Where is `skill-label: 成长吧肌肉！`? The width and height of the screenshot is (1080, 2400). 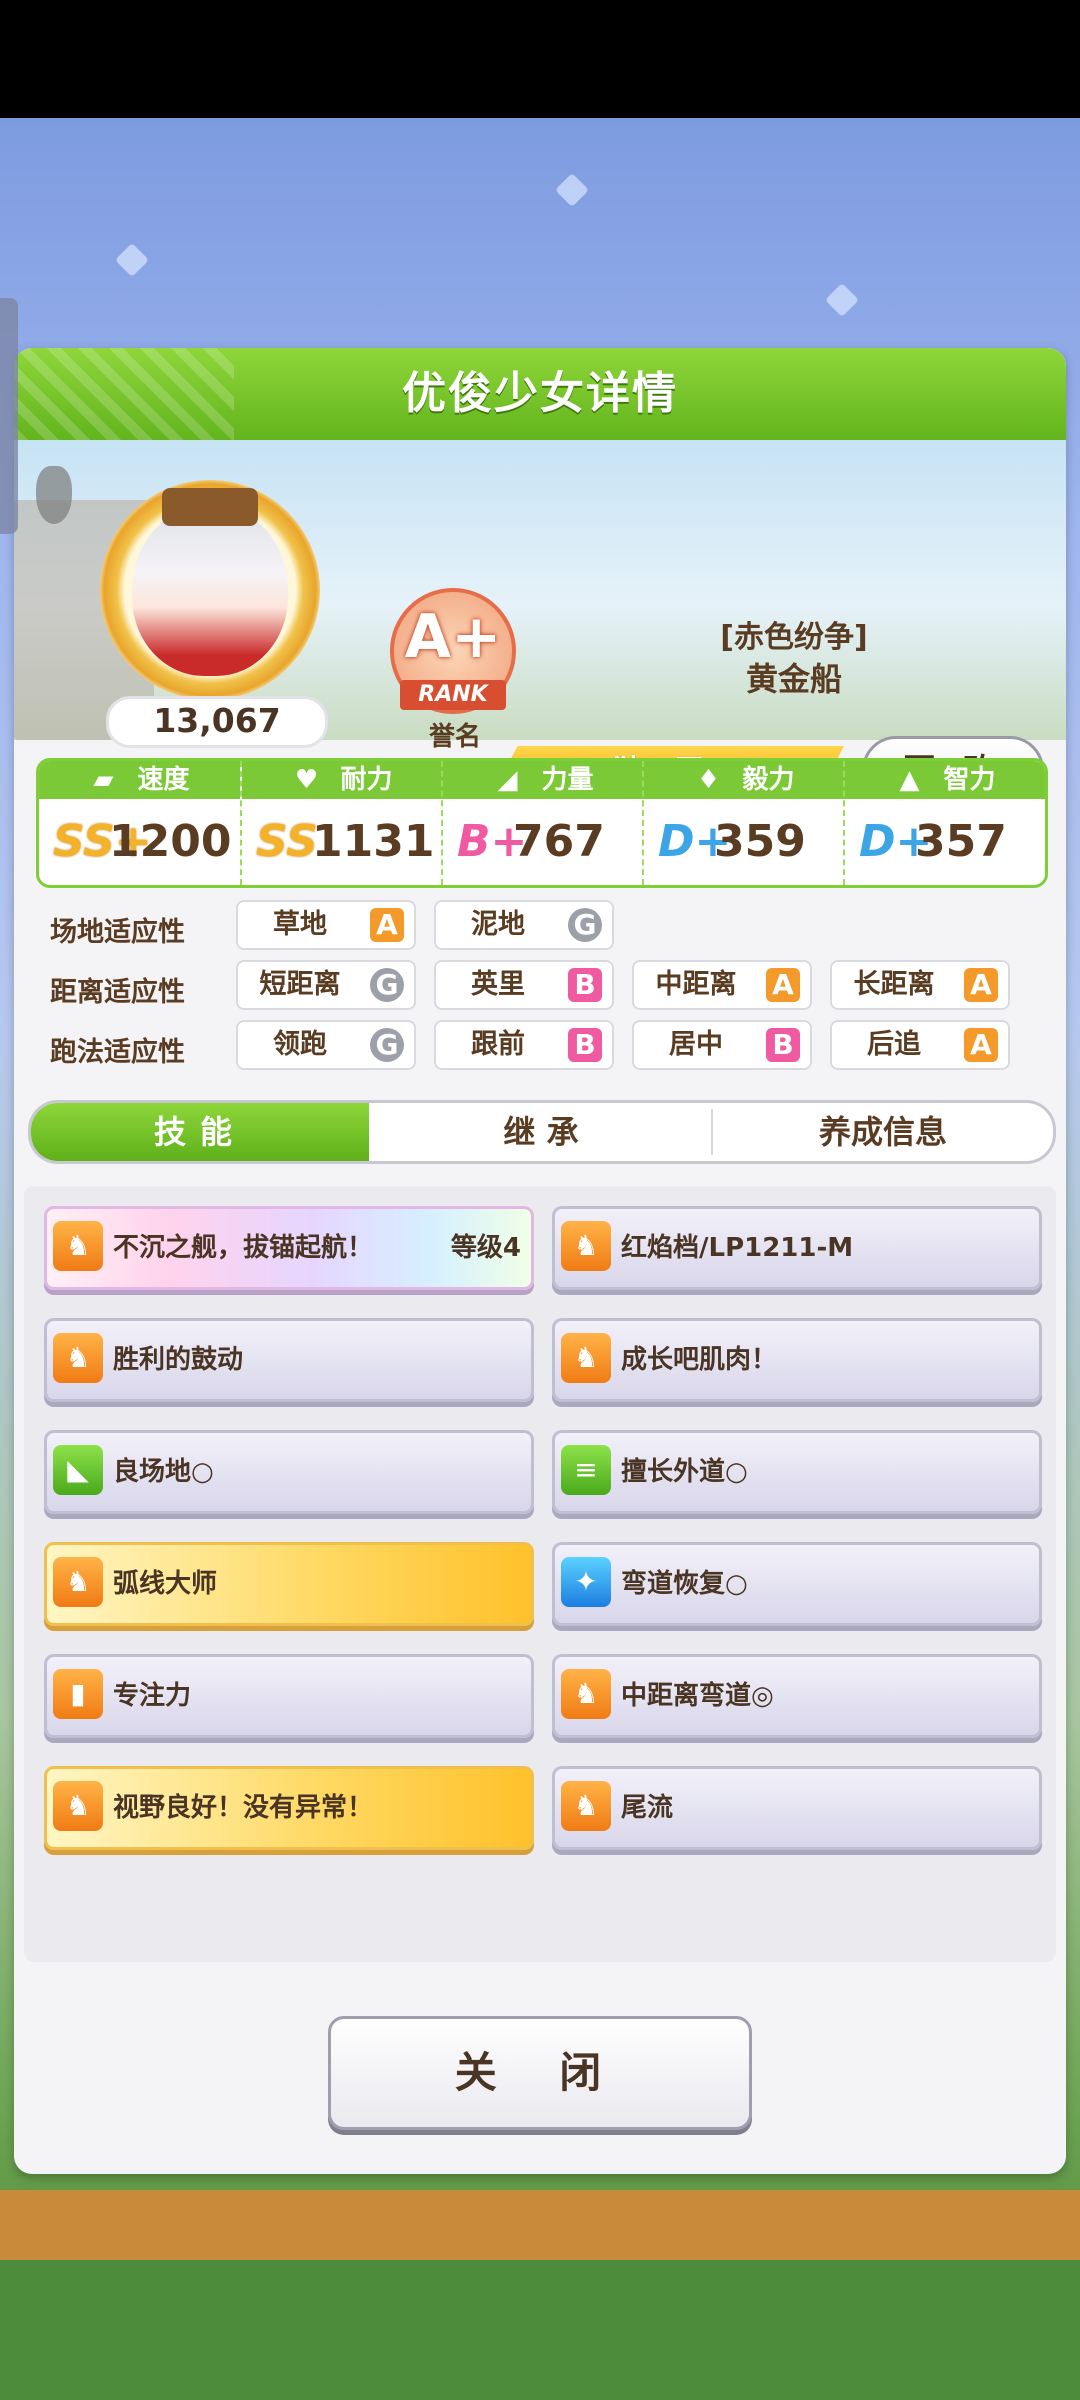
skill-label: 成长吧肌肉！ is located at coordinates (699, 1360).